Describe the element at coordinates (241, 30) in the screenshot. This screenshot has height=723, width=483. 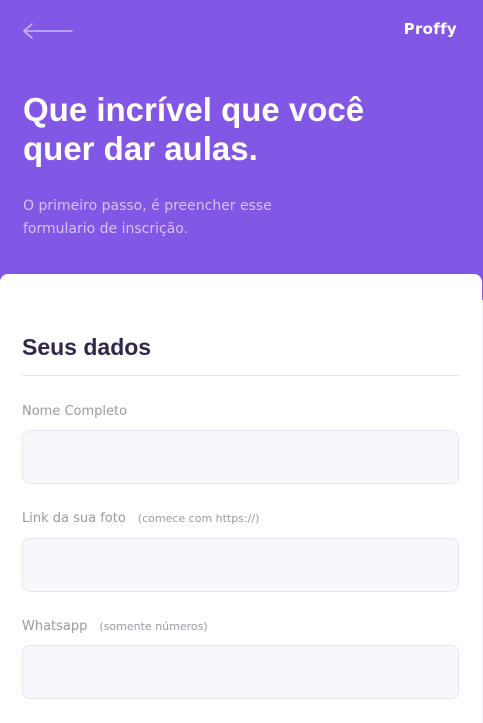
I see `top-bar: Proffy` at that location.